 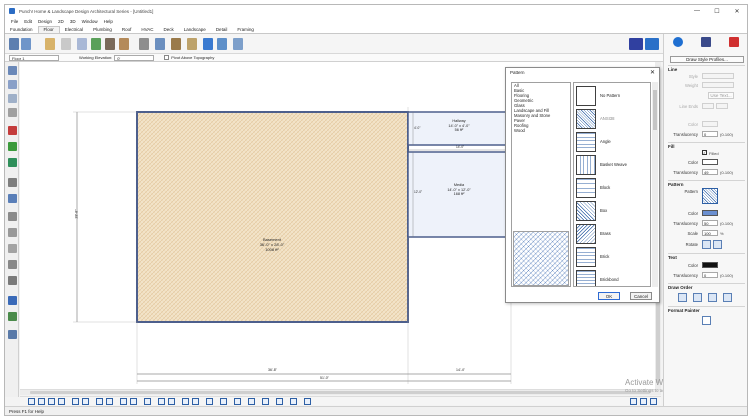 I want to click on arch-tool-icon, so click(x=208, y=44).